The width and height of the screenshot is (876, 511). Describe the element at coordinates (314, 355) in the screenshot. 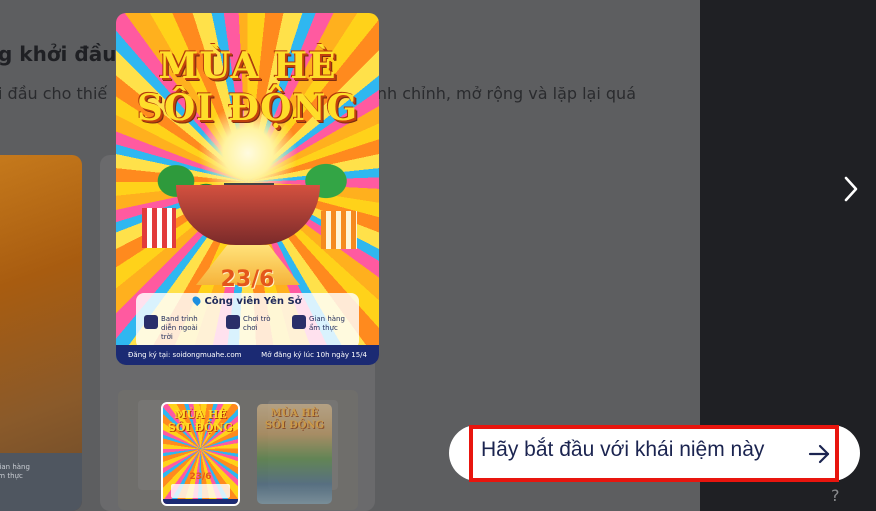

I see `poster-footer-right: Mở đăng ký lúc 10h ngày 15/4` at that location.